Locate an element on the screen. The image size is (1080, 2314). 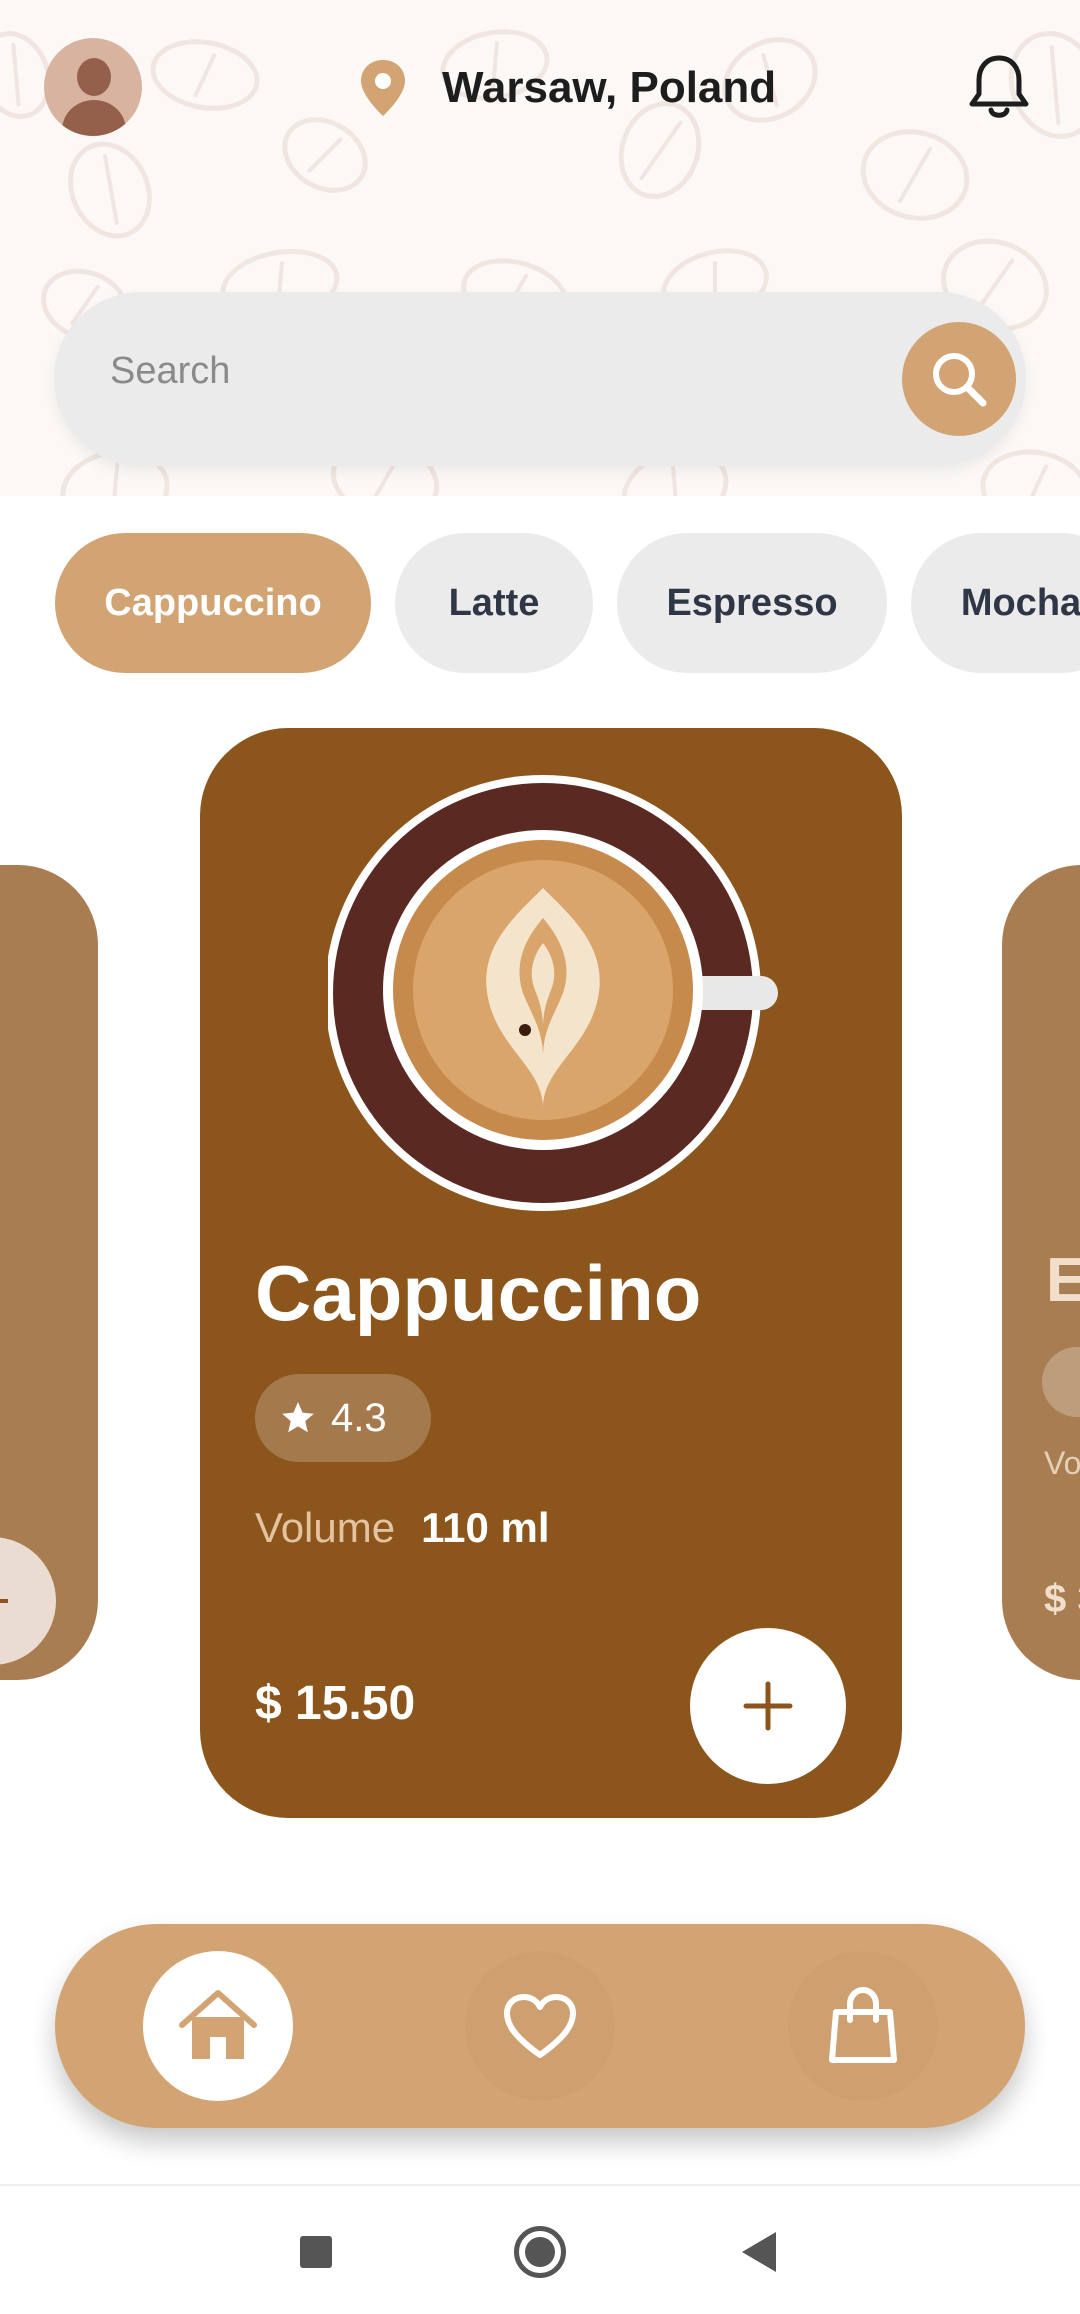
avatar is located at coordinates (93, 87).